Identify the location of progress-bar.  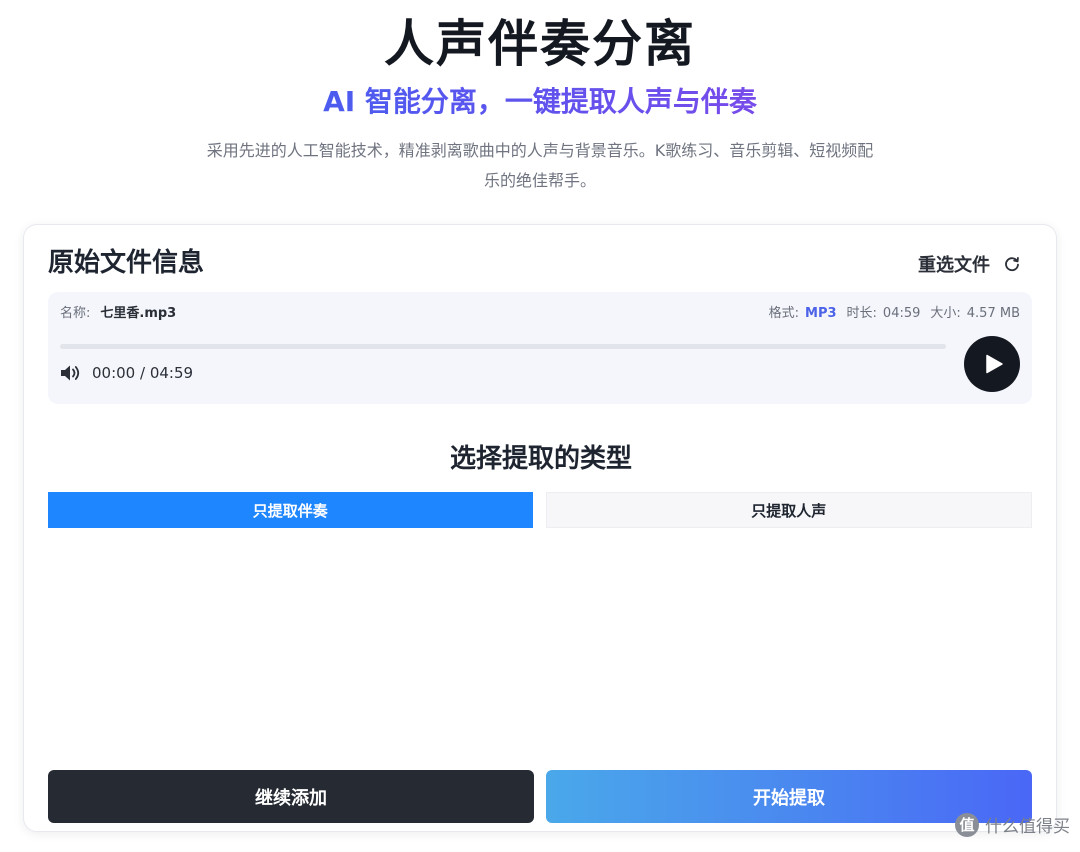
(503, 346).